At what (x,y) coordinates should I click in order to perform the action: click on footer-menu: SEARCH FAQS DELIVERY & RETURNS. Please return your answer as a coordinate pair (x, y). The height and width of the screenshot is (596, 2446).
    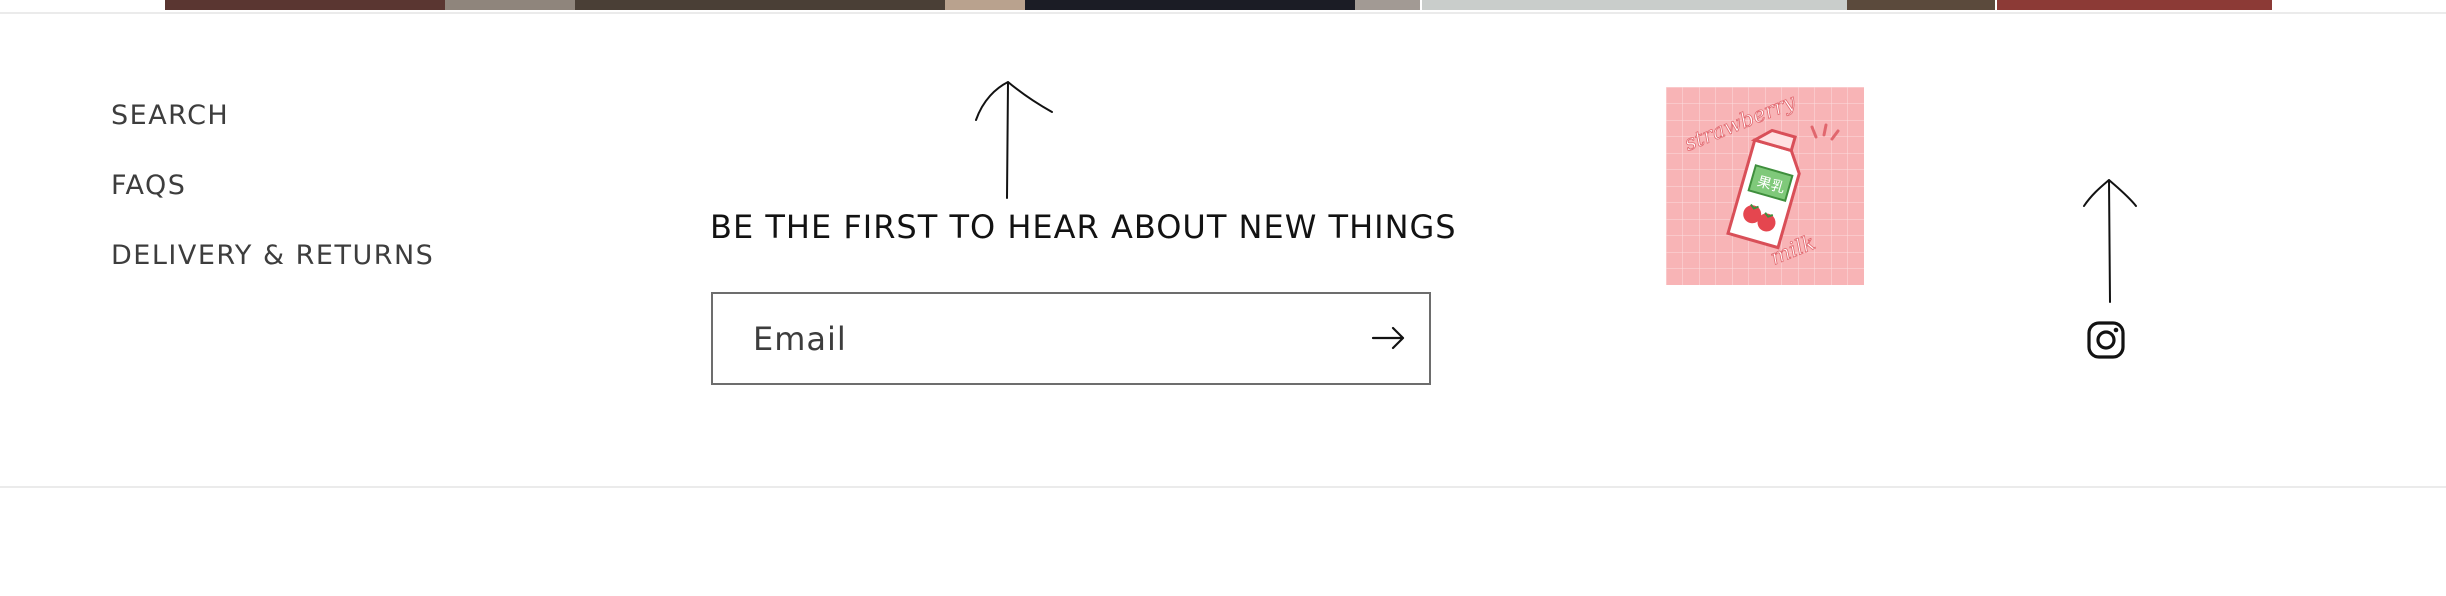
    Looking at the image, I should click on (272, 199).